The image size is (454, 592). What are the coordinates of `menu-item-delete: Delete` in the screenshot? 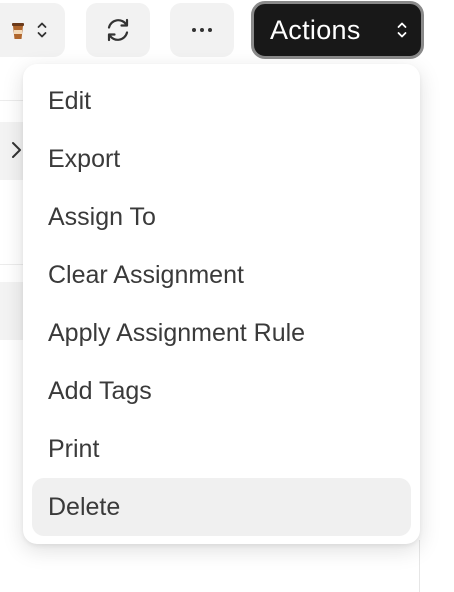 It's located at (221, 507).